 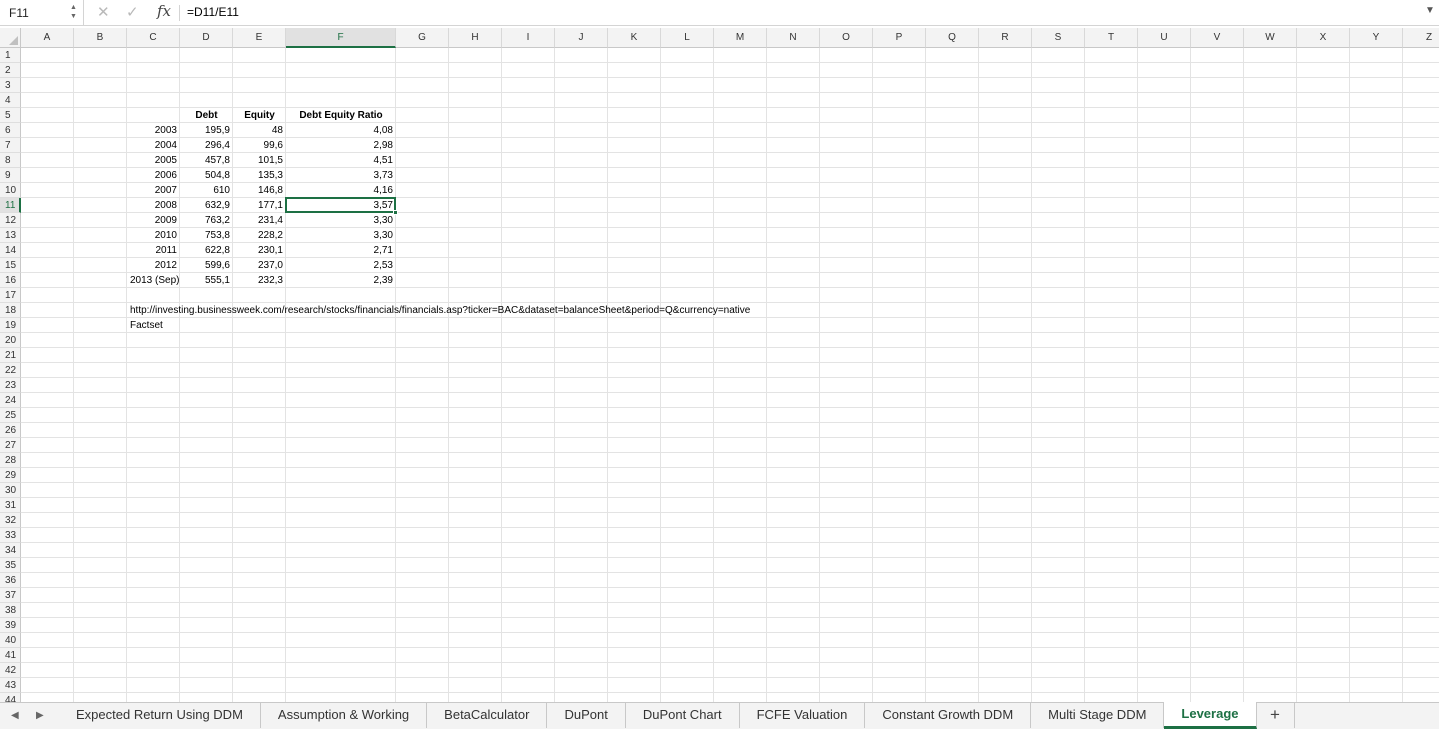 What do you see at coordinates (153, 220) in the screenshot?
I see `cell-year: 2009` at bounding box center [153, 220].